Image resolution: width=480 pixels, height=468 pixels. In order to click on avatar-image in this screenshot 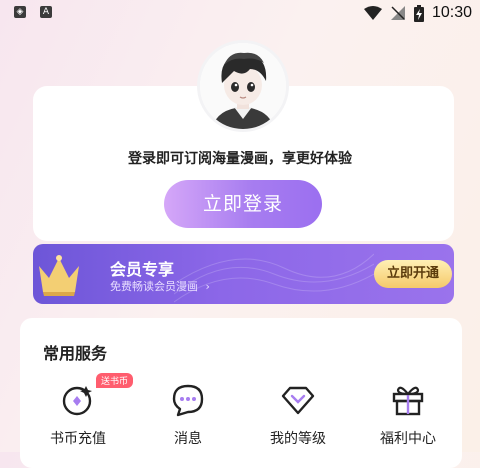, I will do `click(243, 86)`.